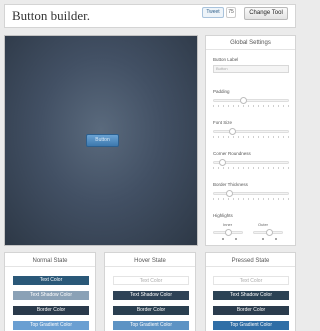 This screenshot has width=320, height=331. I want to click on border-thickness-label: Border Thickness, so click(230, 184).